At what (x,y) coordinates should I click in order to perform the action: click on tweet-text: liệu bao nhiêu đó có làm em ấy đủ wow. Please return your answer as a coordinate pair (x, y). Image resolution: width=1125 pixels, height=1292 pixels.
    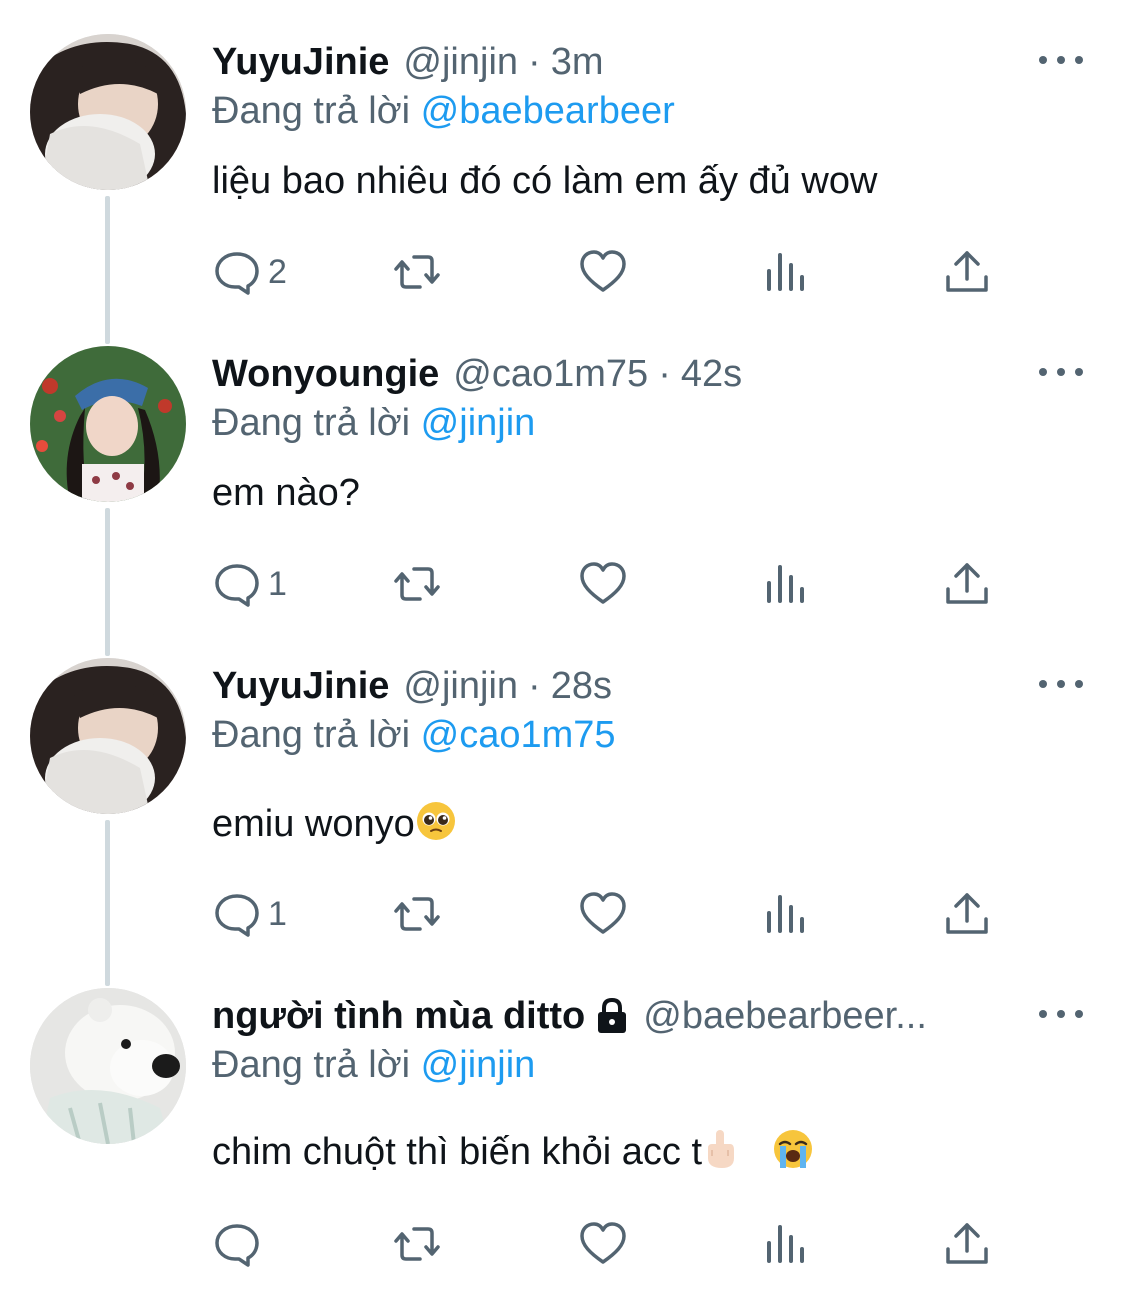
    Looking at the image, I should click on (545, 181).